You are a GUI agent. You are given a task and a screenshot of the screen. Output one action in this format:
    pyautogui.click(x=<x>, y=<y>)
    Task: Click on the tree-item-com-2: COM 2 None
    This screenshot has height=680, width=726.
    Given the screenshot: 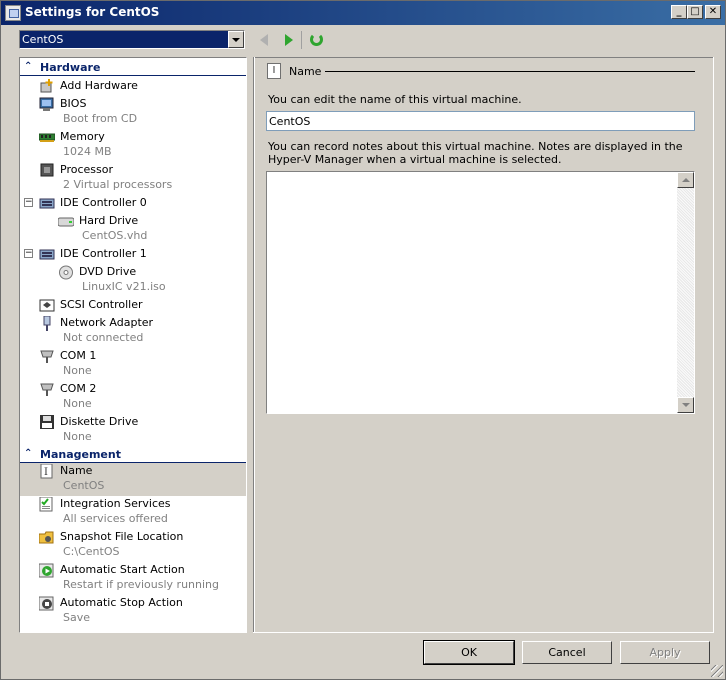 What is the action you would take?
    pyautogui.click(x=133, y=397)
    